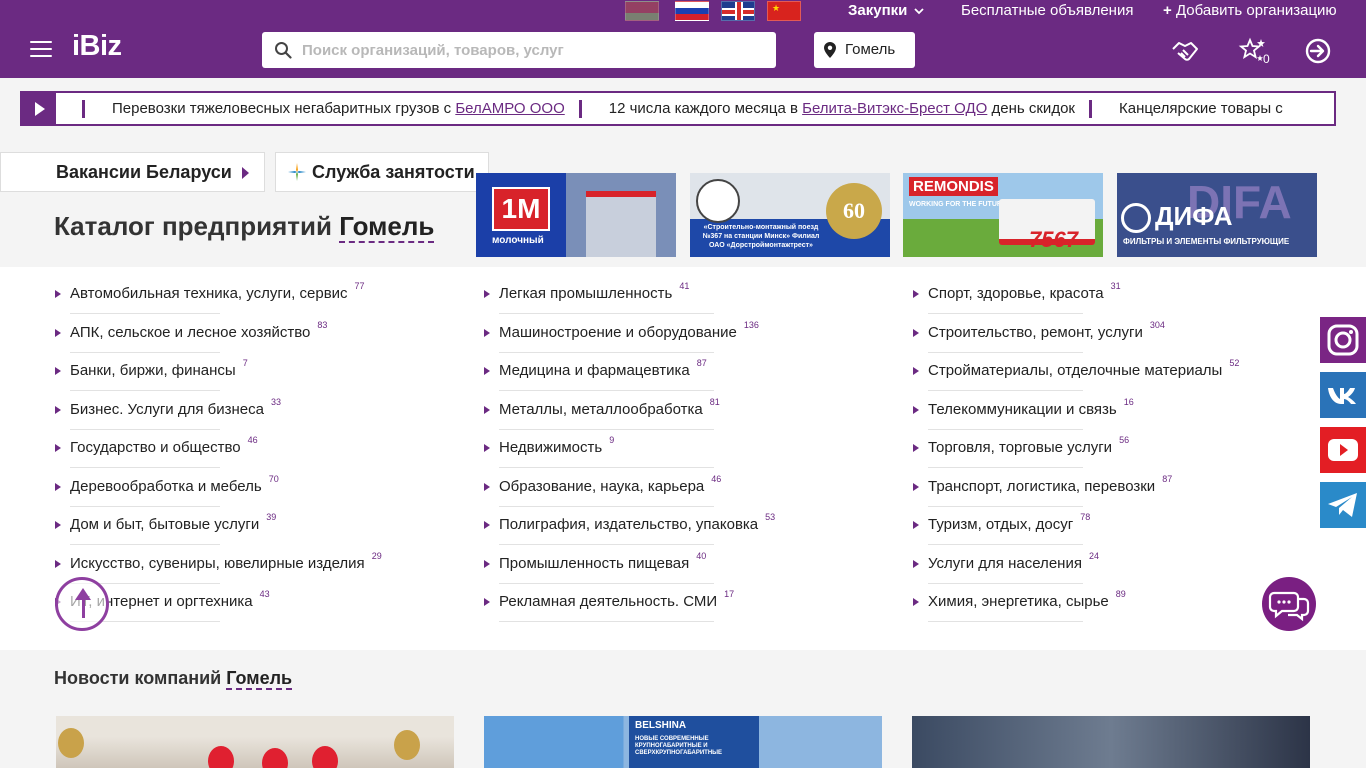  I want to click on catalog-item: Торговля, торговые услуги 56, so click(1021, 451).